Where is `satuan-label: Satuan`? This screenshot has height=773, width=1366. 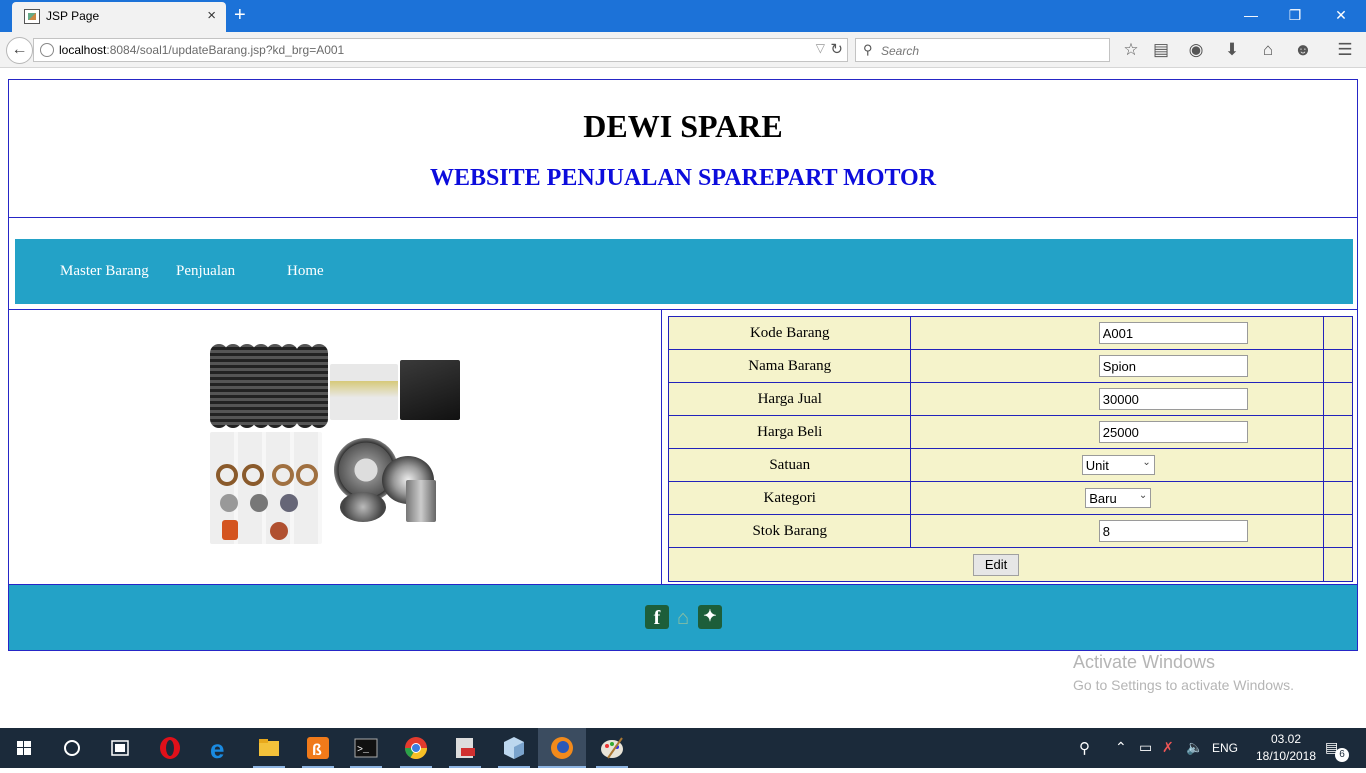 satuan-label: Satuan is located at coordinates (789, 465).